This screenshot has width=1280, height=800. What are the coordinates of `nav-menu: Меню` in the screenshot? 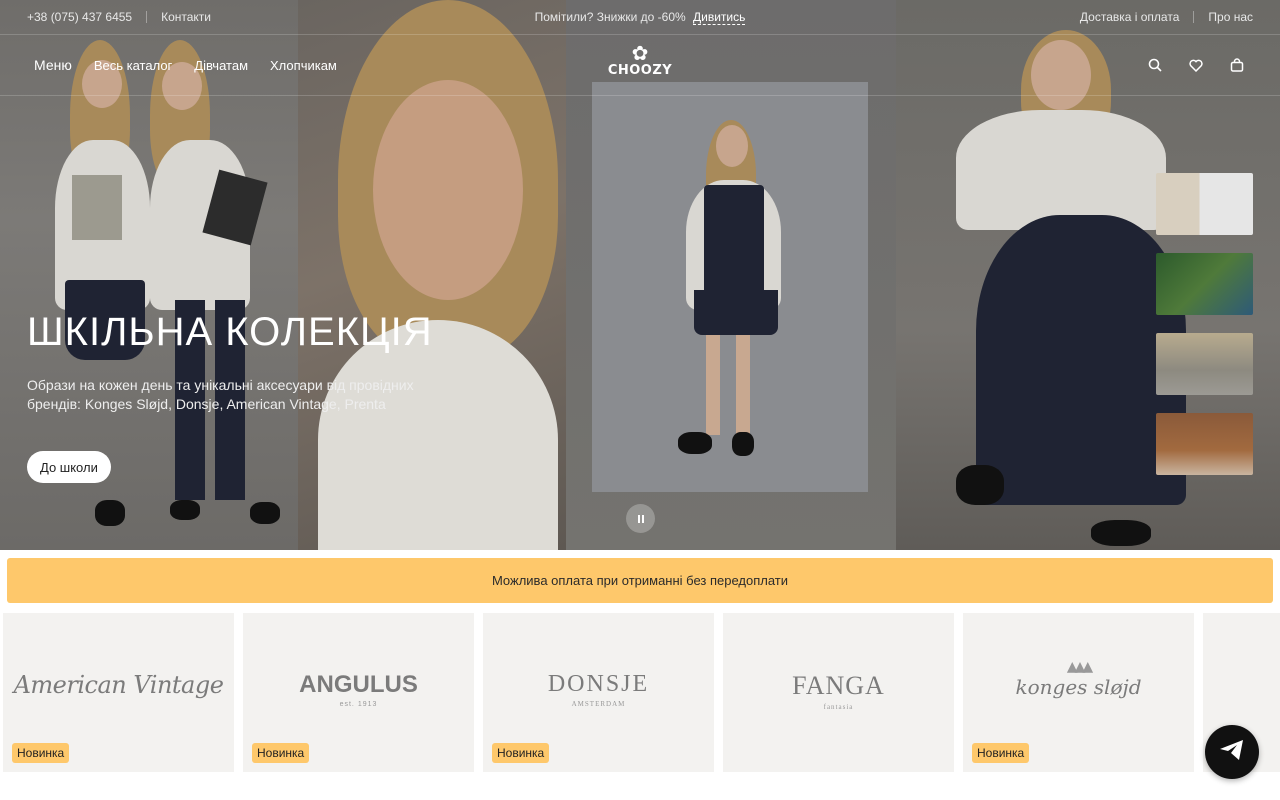 It's located at (53, 65).